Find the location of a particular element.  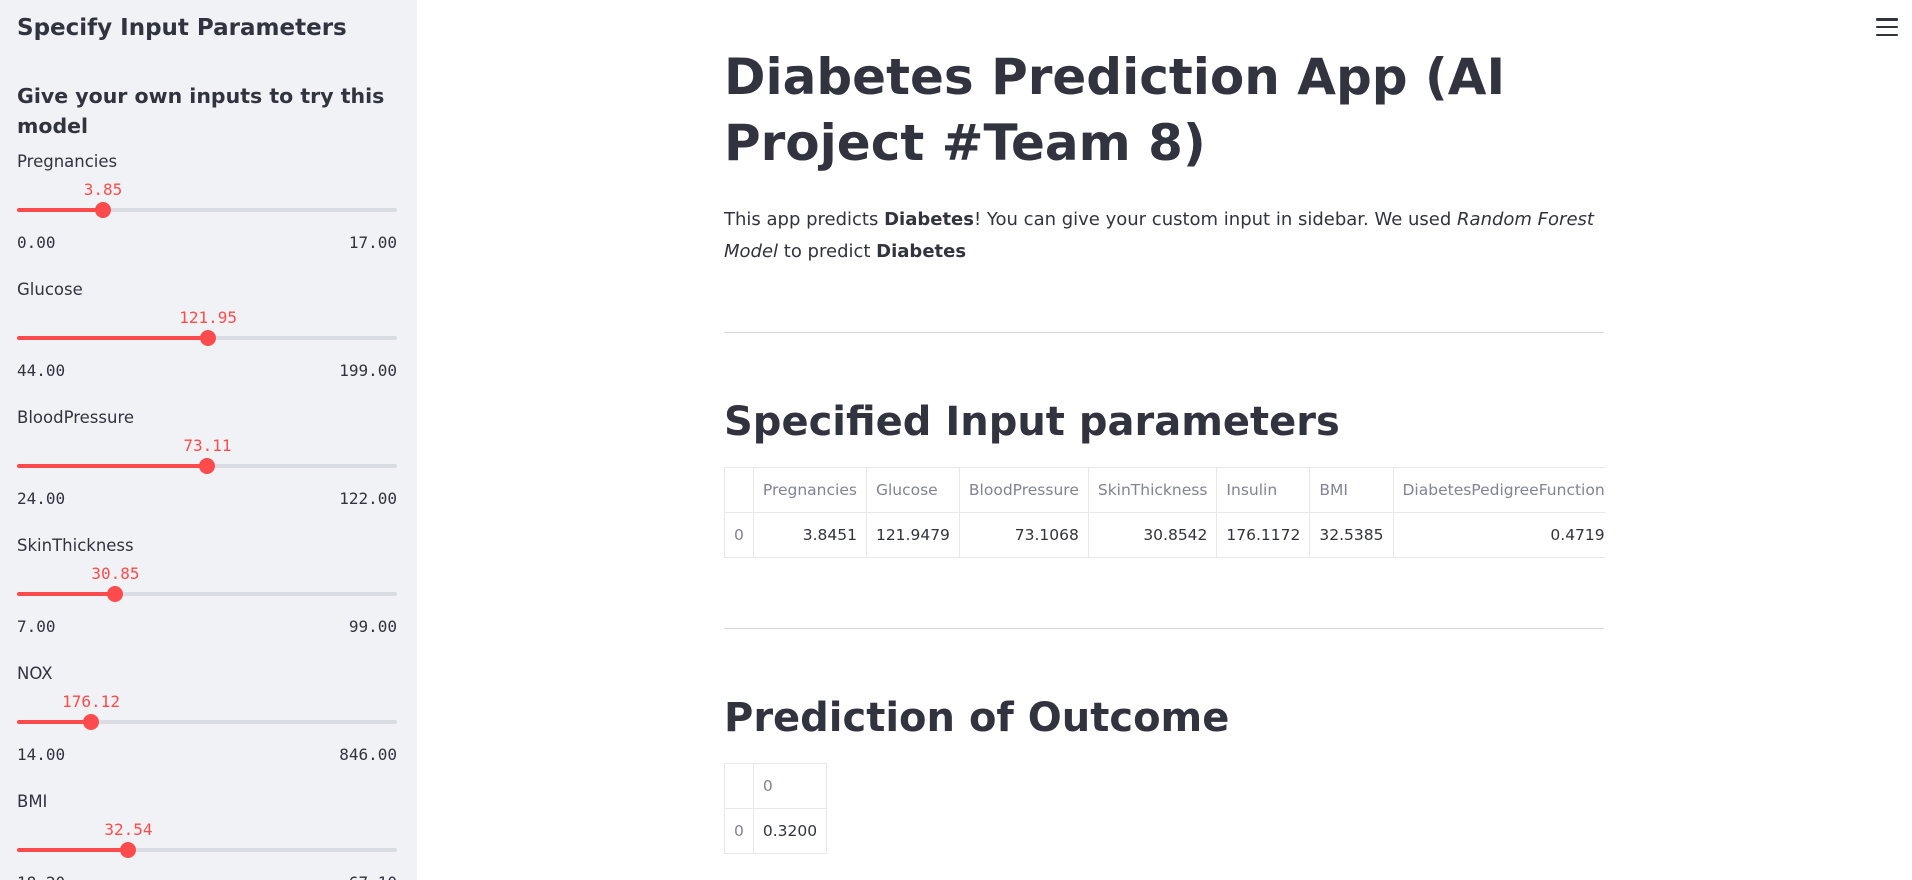

slider-value: 3.85 is located at coordinates (103, 189).